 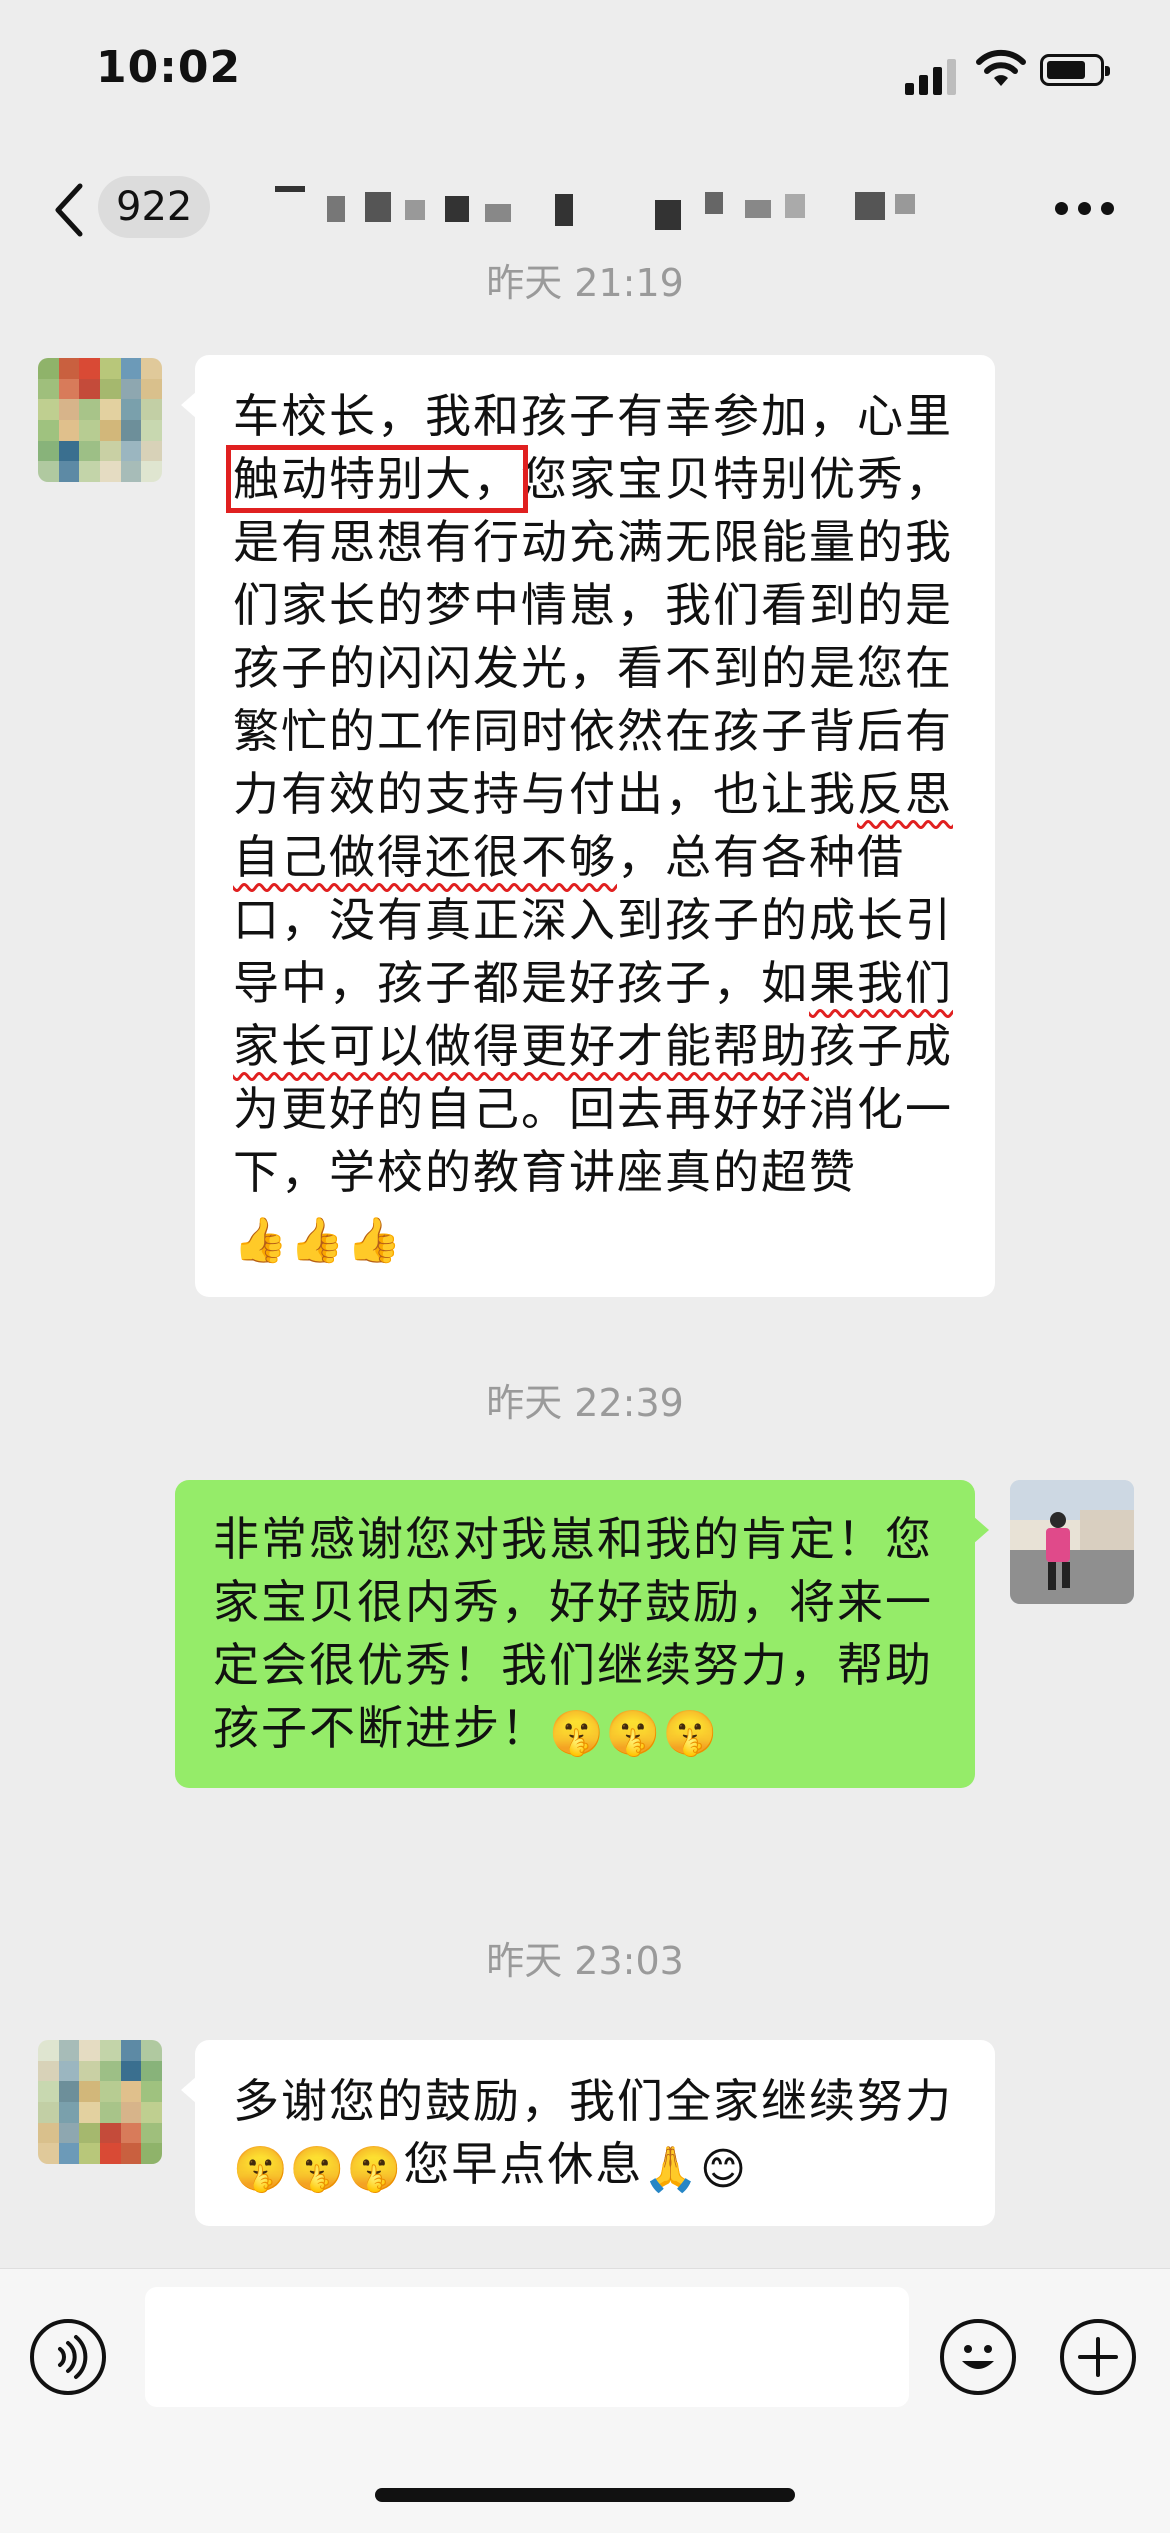 I want to click on message-bubble: 多谢您的鼓励，我们全家继续努力 🤫🤫🤫您早点休息🙏😊, so click(x=588, y=2133).